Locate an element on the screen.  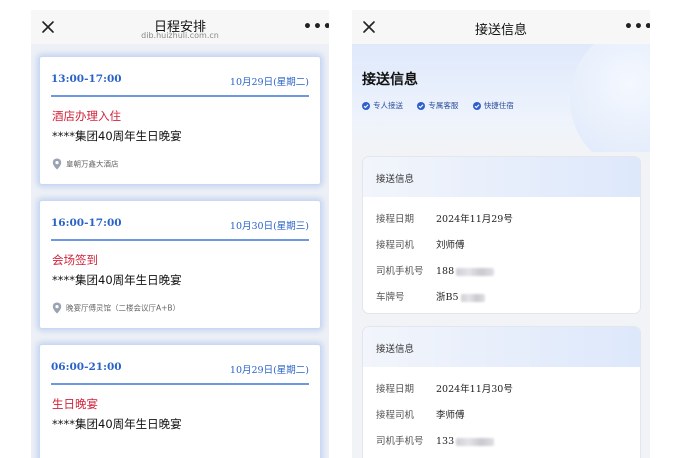
feature-list: 专人接送 专属客服 快捷住宿 is located at coordinates (444, 105).